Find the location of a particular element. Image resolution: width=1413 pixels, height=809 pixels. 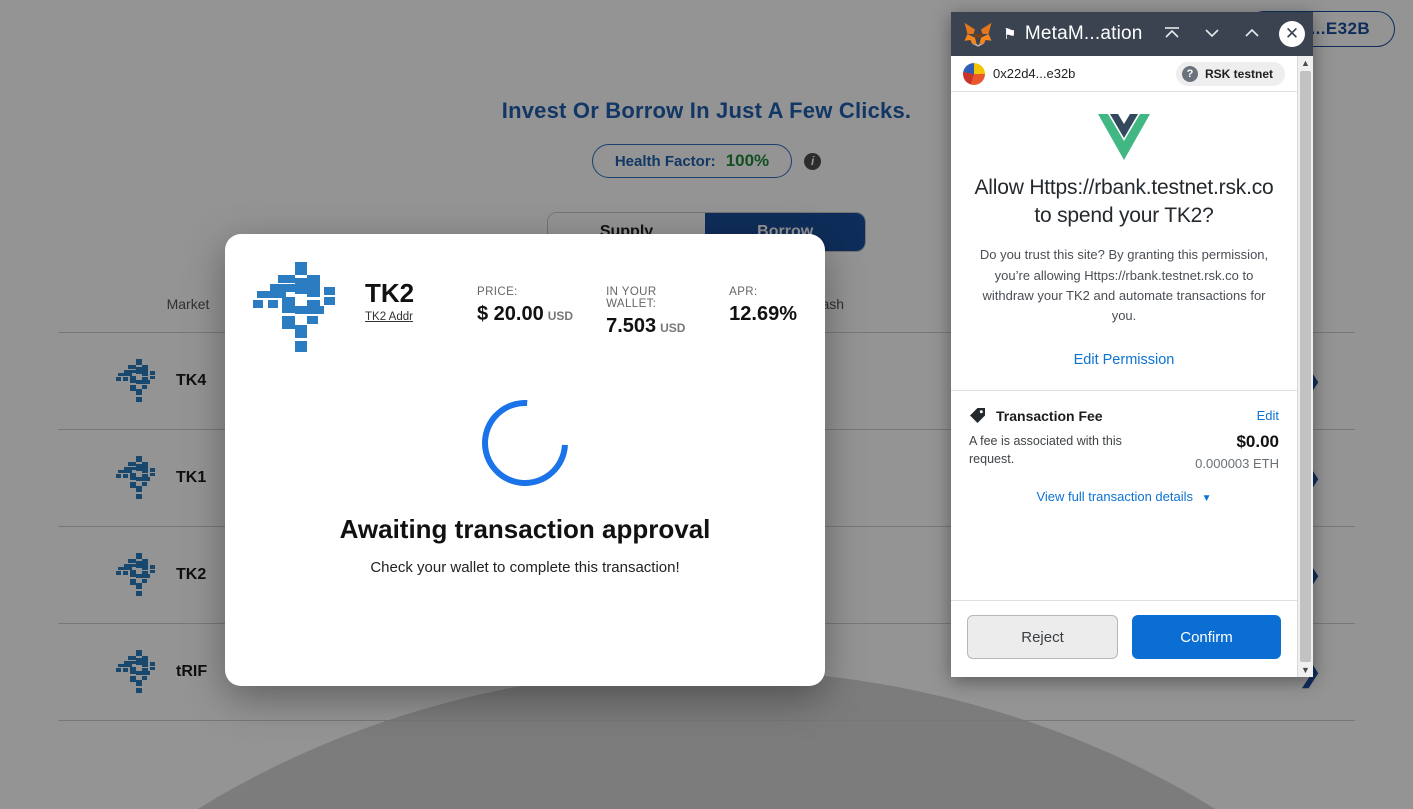

scrollbar-thumb is located at coordinates (1305, 366).